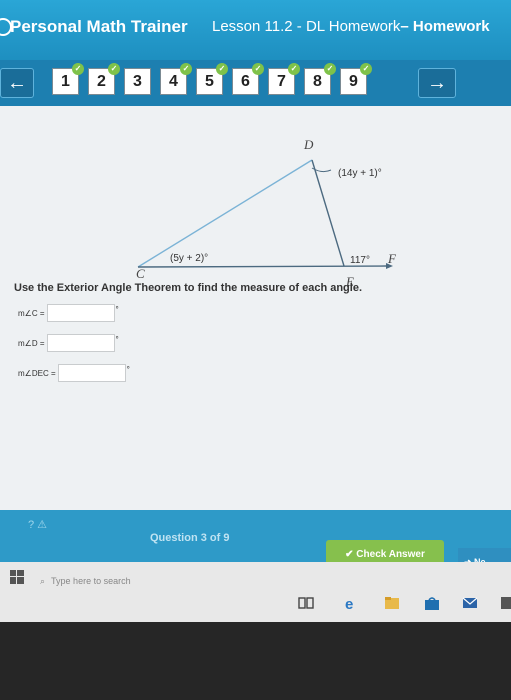 This screenshot has width=511, height=700. What do you see at coordinates (255, 543) in the screenshot?
I see `question-footer: ? ⚠ Question 3 of 9 ✔ Check Answer ➜ Ne` at bounding box center [255, 543].